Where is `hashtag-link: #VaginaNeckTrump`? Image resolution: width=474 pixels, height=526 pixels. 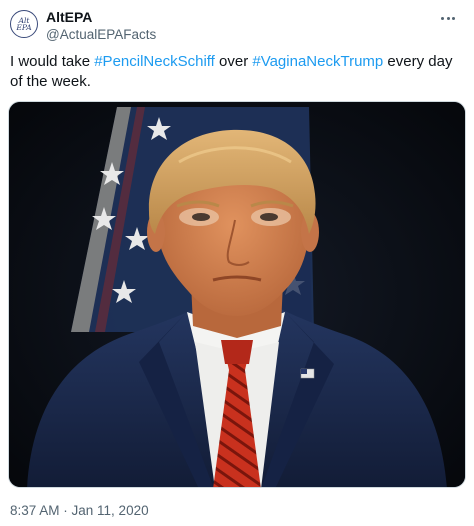
hashtag-link: #VaginaNeckTrump is located at coordinates (317, 61).